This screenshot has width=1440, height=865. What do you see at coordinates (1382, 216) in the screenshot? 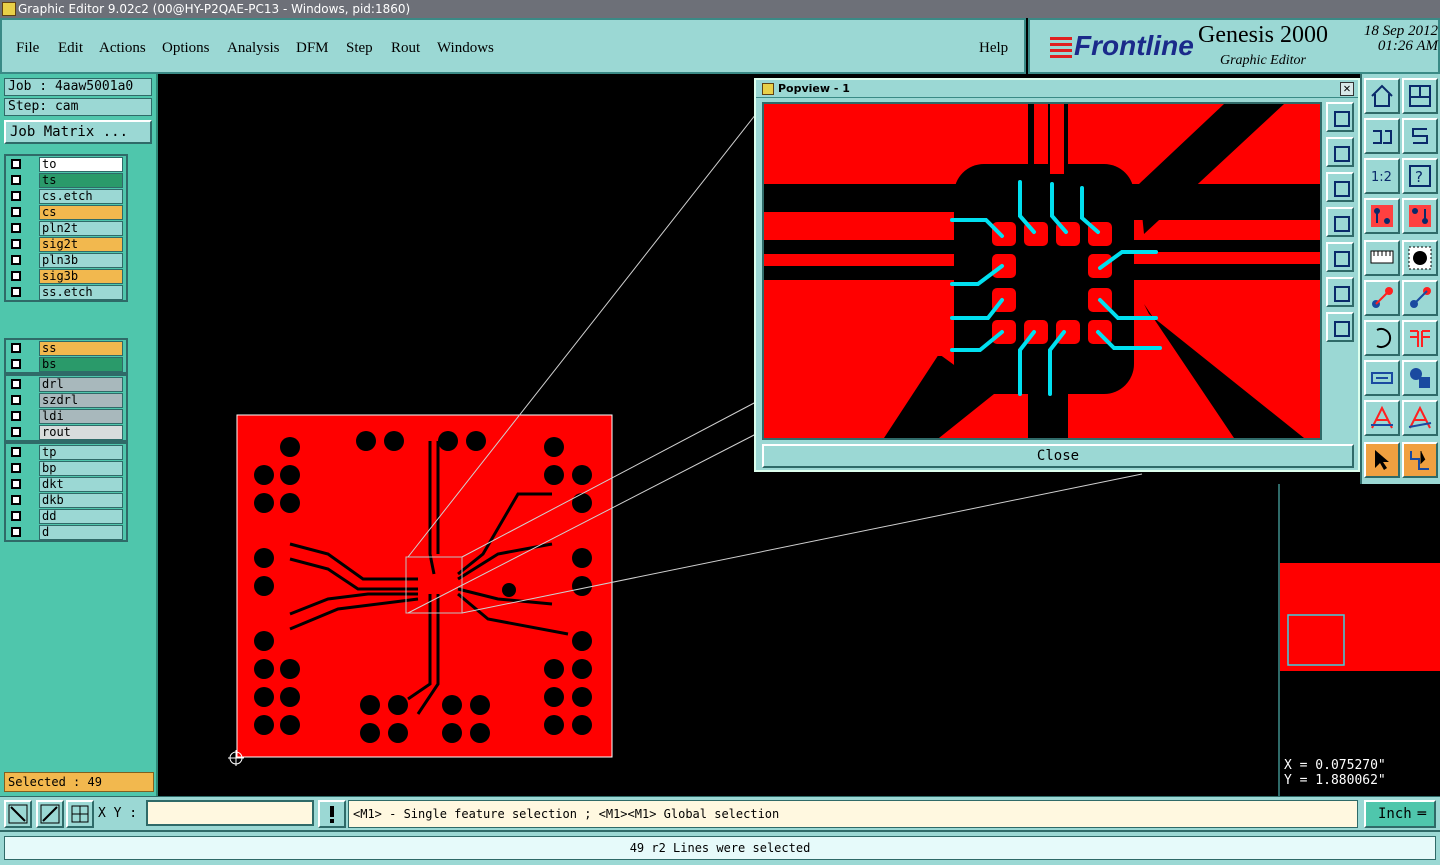
I see `net-select-icon` at bounding box center [1382, 216].